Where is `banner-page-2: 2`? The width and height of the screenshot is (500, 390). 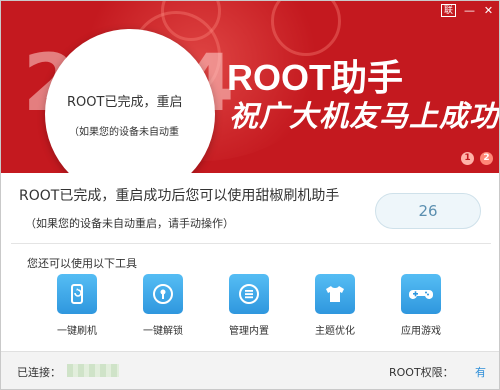
banner-page-2: 2 is located at coordinates (486, 158).